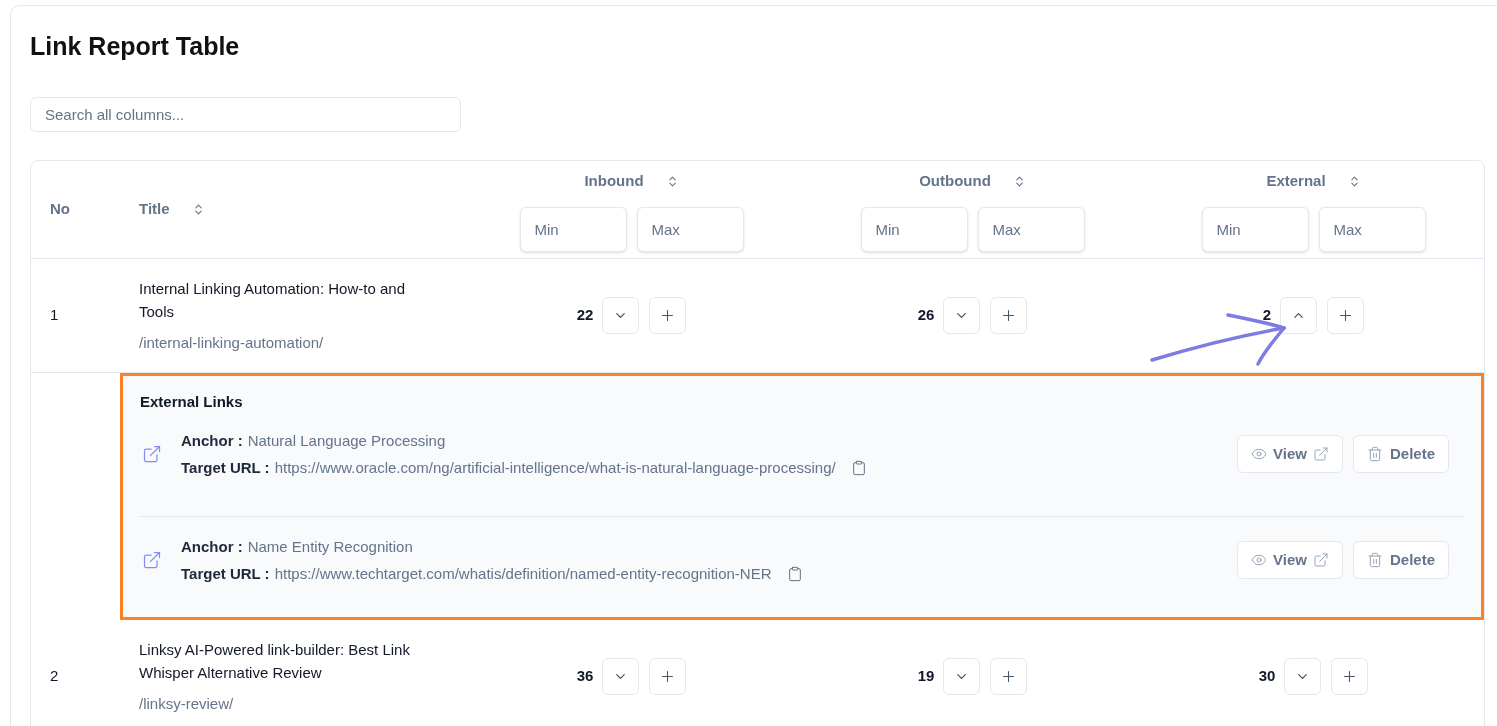 The width and height of the screenshot is (1497, 726). Describe the element at coordinates (523, 574) in the screenshot. I see `target-url: https://www.techtarget.com/whatis/definition/named-entity-recognition-NER` at that location.